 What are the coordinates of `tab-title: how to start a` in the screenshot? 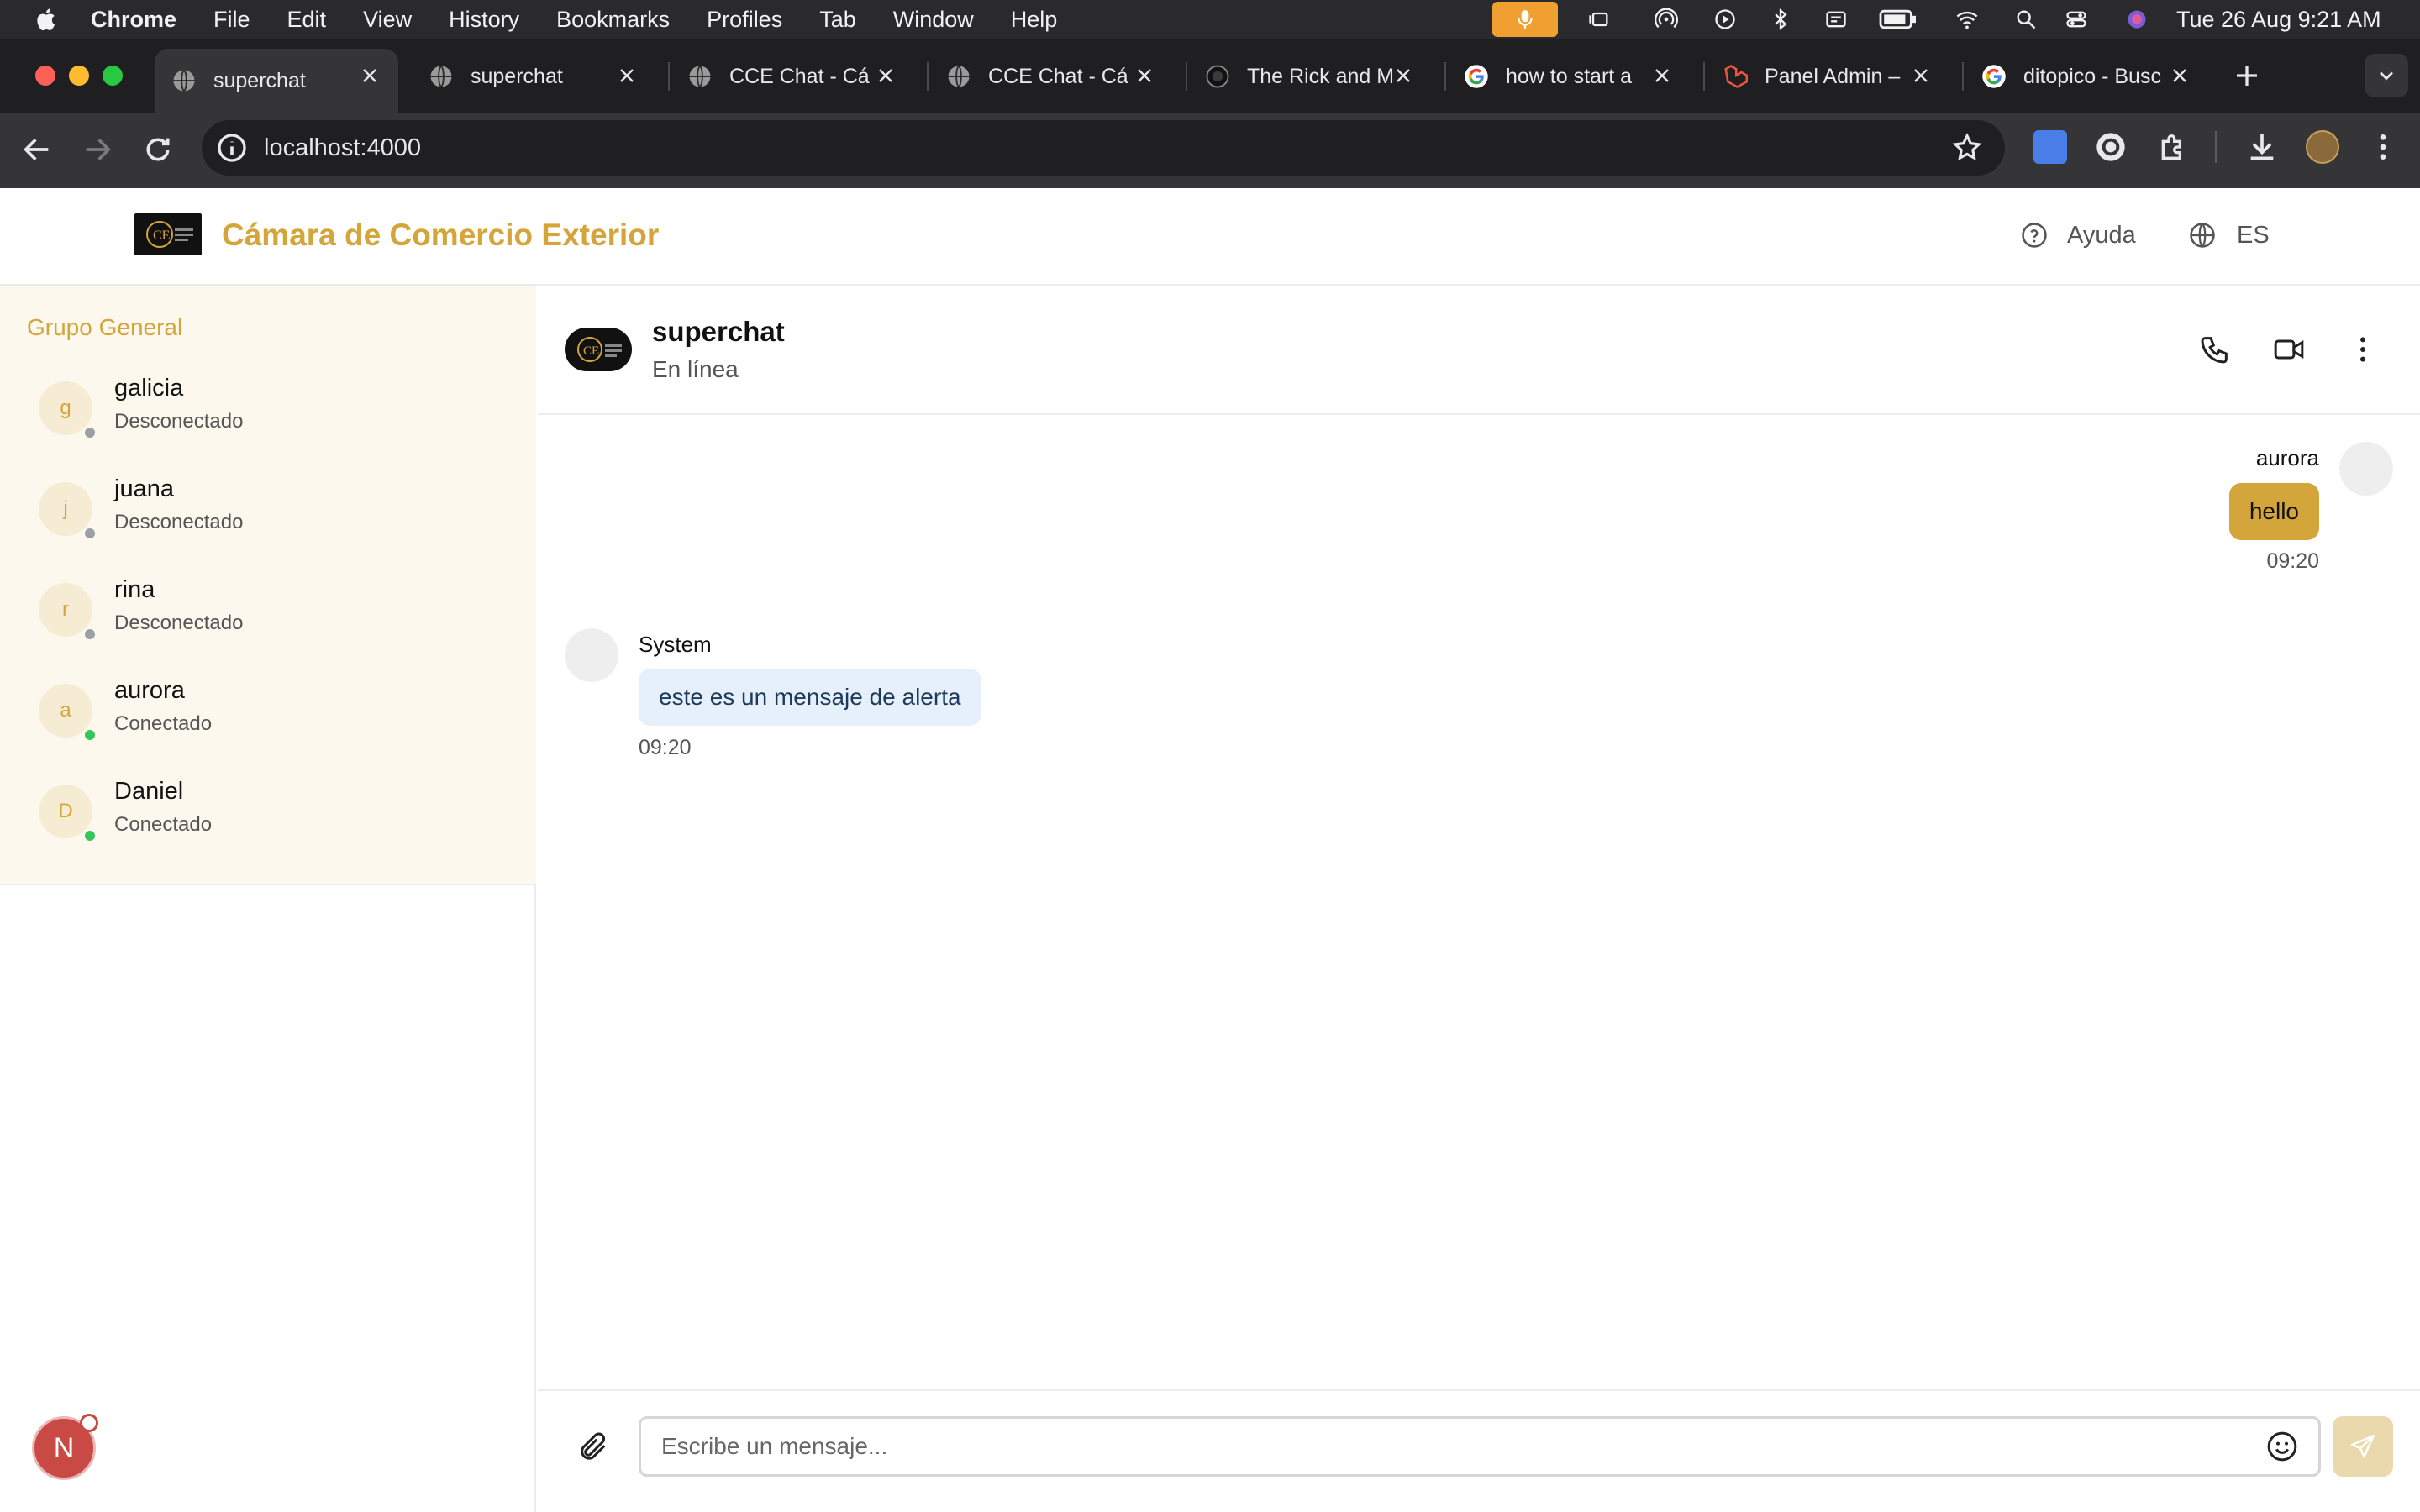 It's located at (1569, 76).